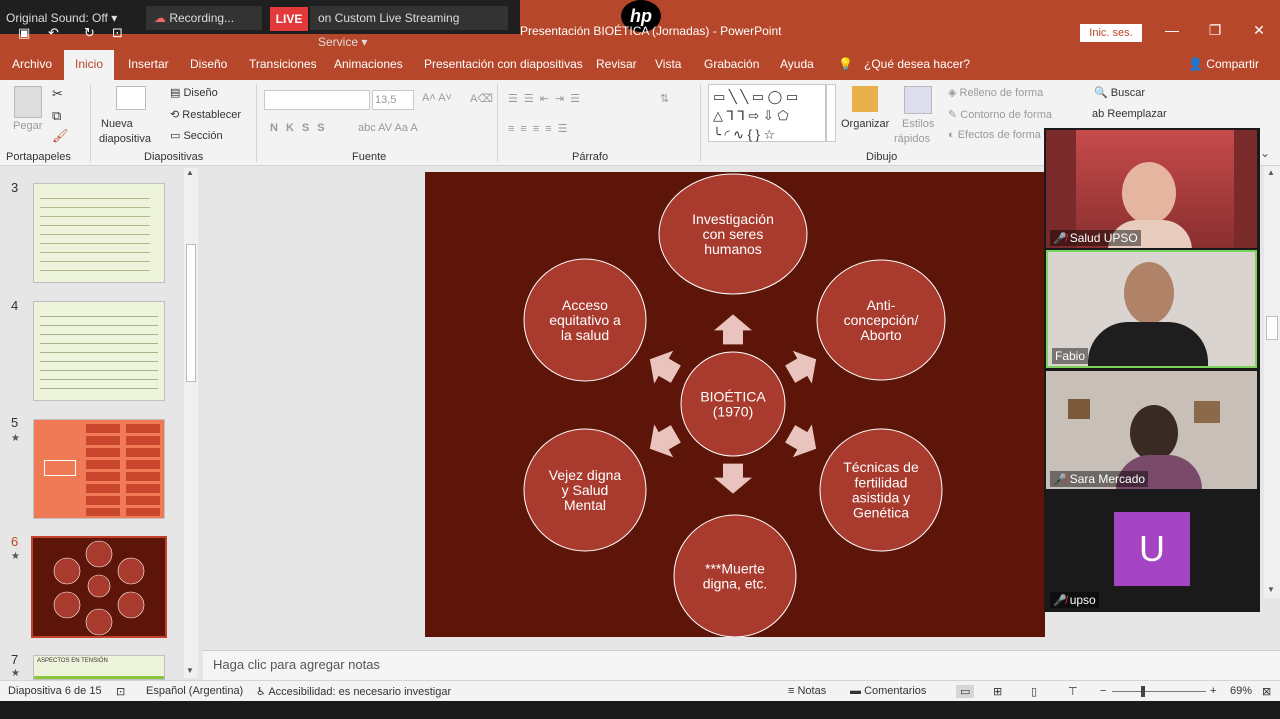  What do you see at coordinates (1129, 114) in the screenshot?
I see `replace-button: ab Reemplazar` at bounding box center [1129, 114].